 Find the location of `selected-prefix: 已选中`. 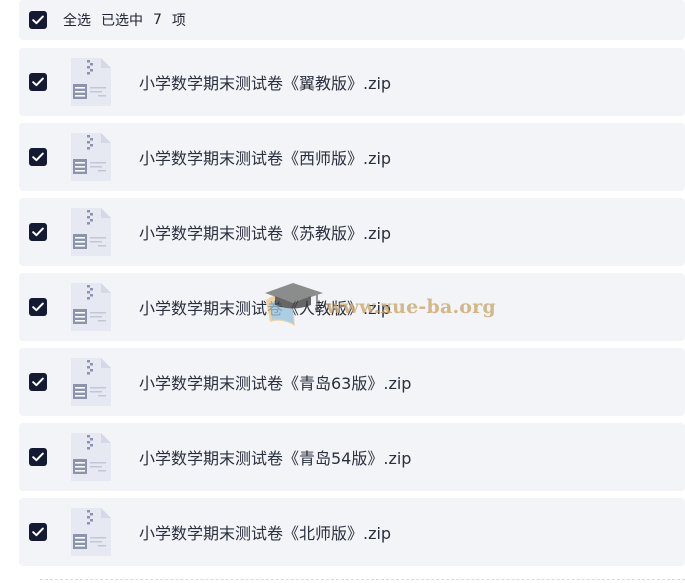

selected-prefix: 已选中 is located at coordinates (122, 21).